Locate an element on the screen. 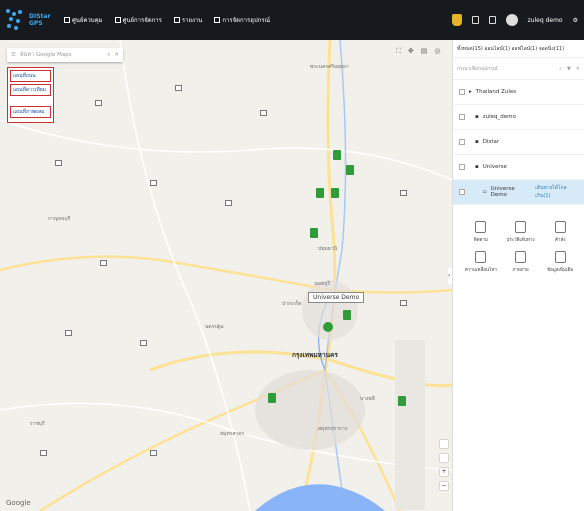  map-type-hybrid: แผนที่ภาพผสม is located at coordinates (30, 112).